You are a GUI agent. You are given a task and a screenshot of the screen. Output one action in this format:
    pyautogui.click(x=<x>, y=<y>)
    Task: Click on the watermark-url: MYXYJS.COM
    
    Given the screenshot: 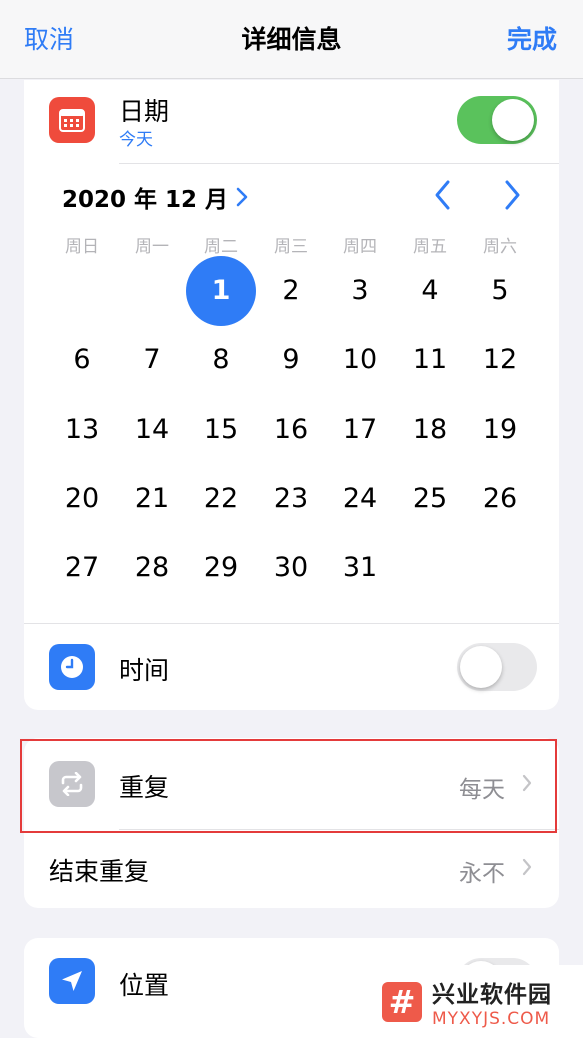 What is the action you would take?
    pyautogui.click(x=491, y=1018)
    